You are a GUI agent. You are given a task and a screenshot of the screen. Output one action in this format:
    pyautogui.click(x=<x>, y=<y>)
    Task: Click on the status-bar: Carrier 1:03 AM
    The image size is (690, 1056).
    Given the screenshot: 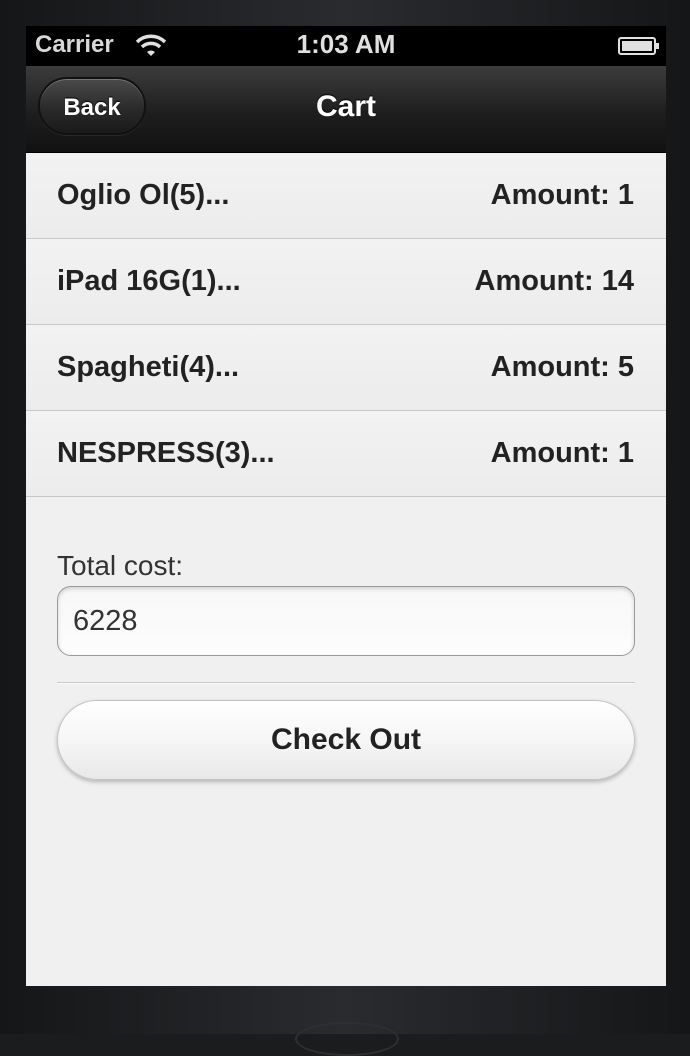 What is the action you would take?
    pyautogui.click(x=346, y=46)
    